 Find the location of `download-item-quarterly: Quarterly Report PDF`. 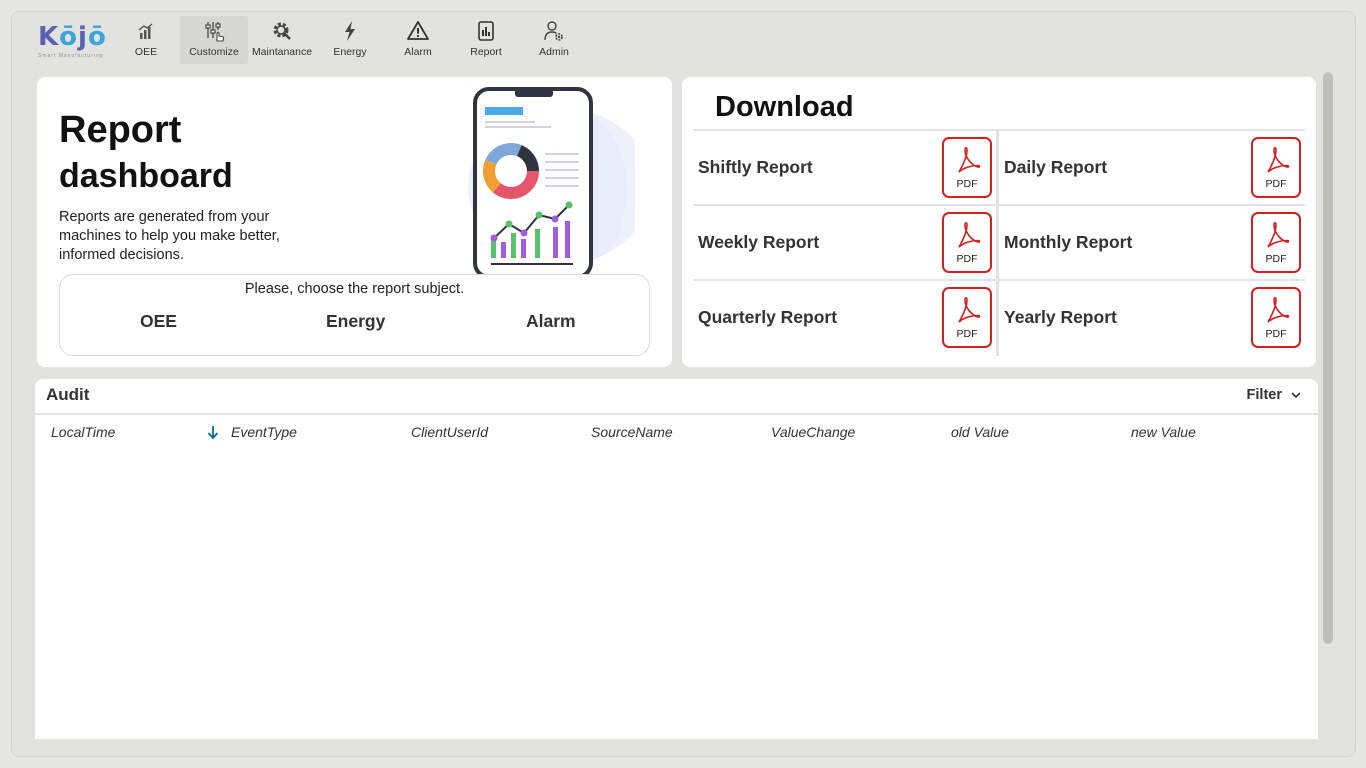

download-item-quarterly: Quarterly Report PDF is located at coordinates (846, 318).